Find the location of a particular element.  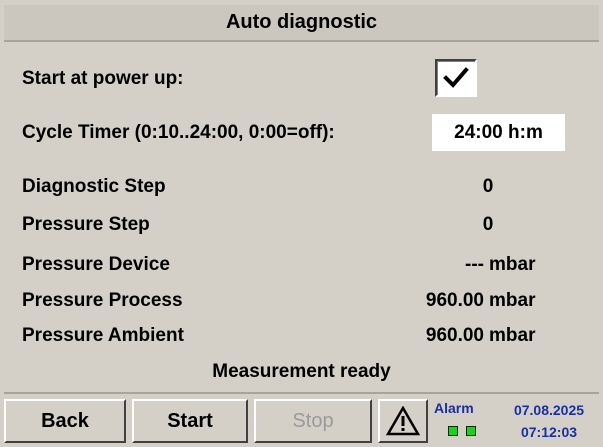

date-text: 07.08.2025 is located at coordinates (549, 410).